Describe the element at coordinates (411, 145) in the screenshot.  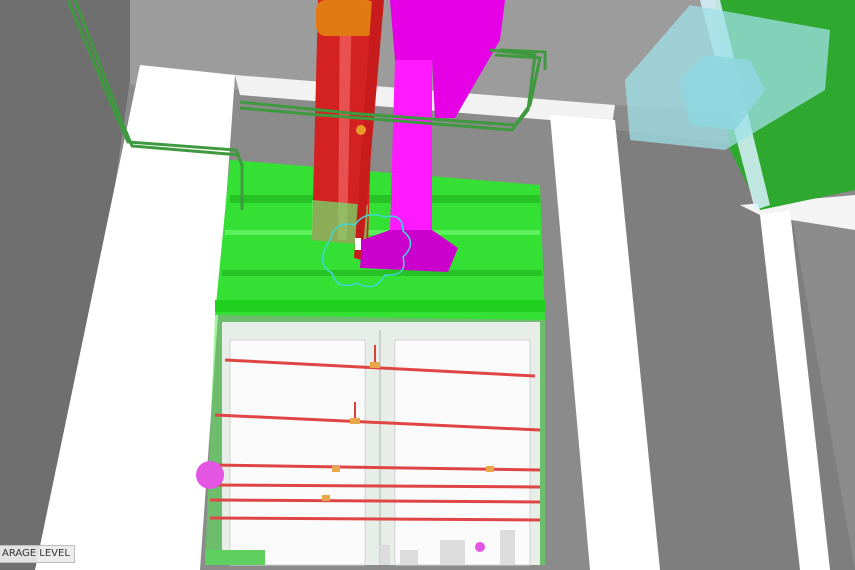
I see `magenta-duct-vertical` at that location.